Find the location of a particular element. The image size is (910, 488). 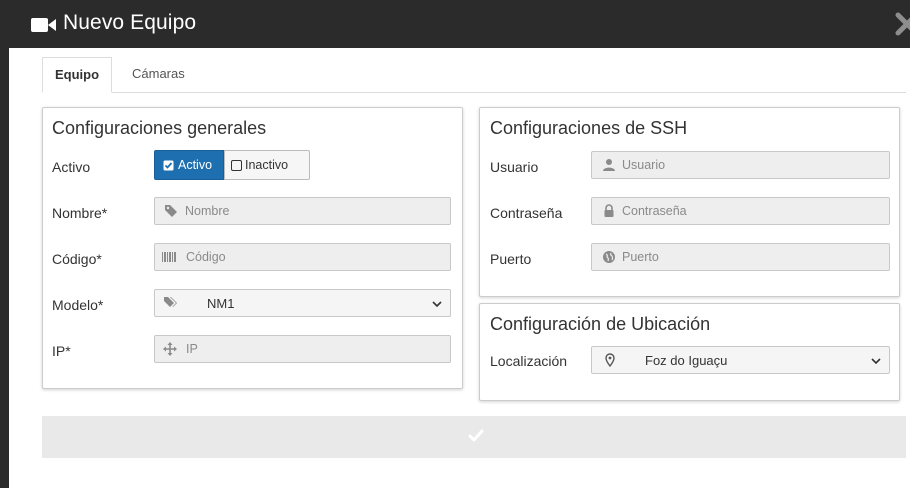

codigo-input: Código is located at coordinates (302, 257).